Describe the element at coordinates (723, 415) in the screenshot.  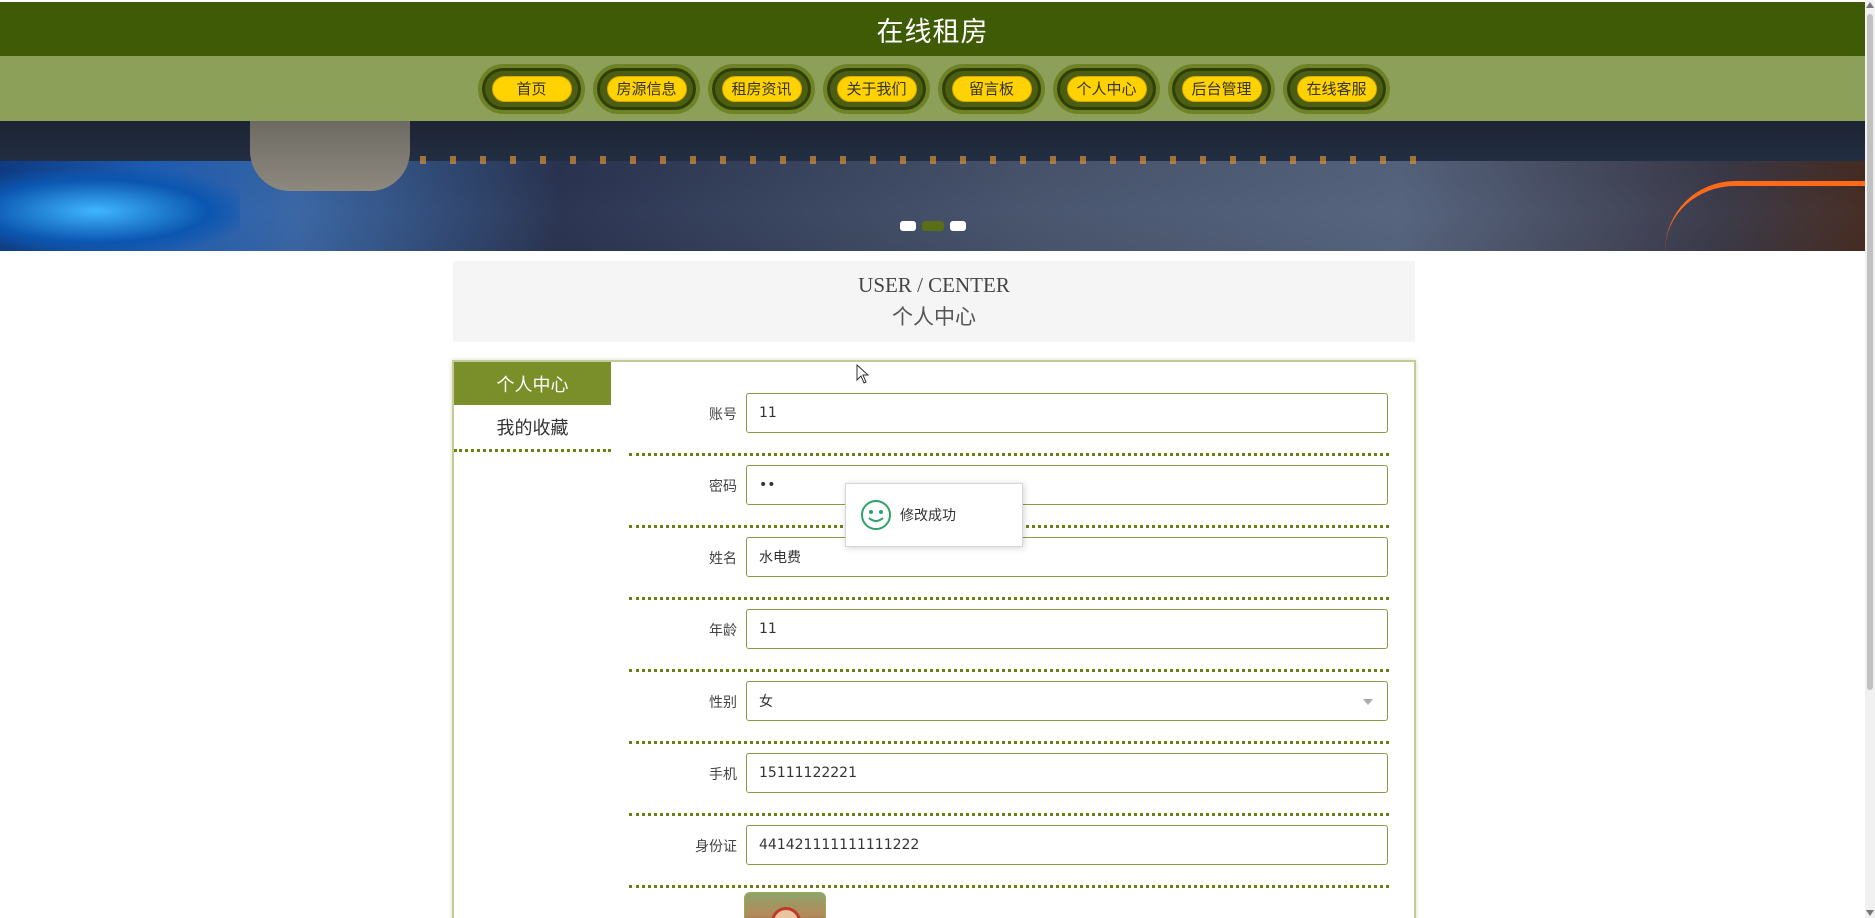
I see `account-label: 账号` at that location.